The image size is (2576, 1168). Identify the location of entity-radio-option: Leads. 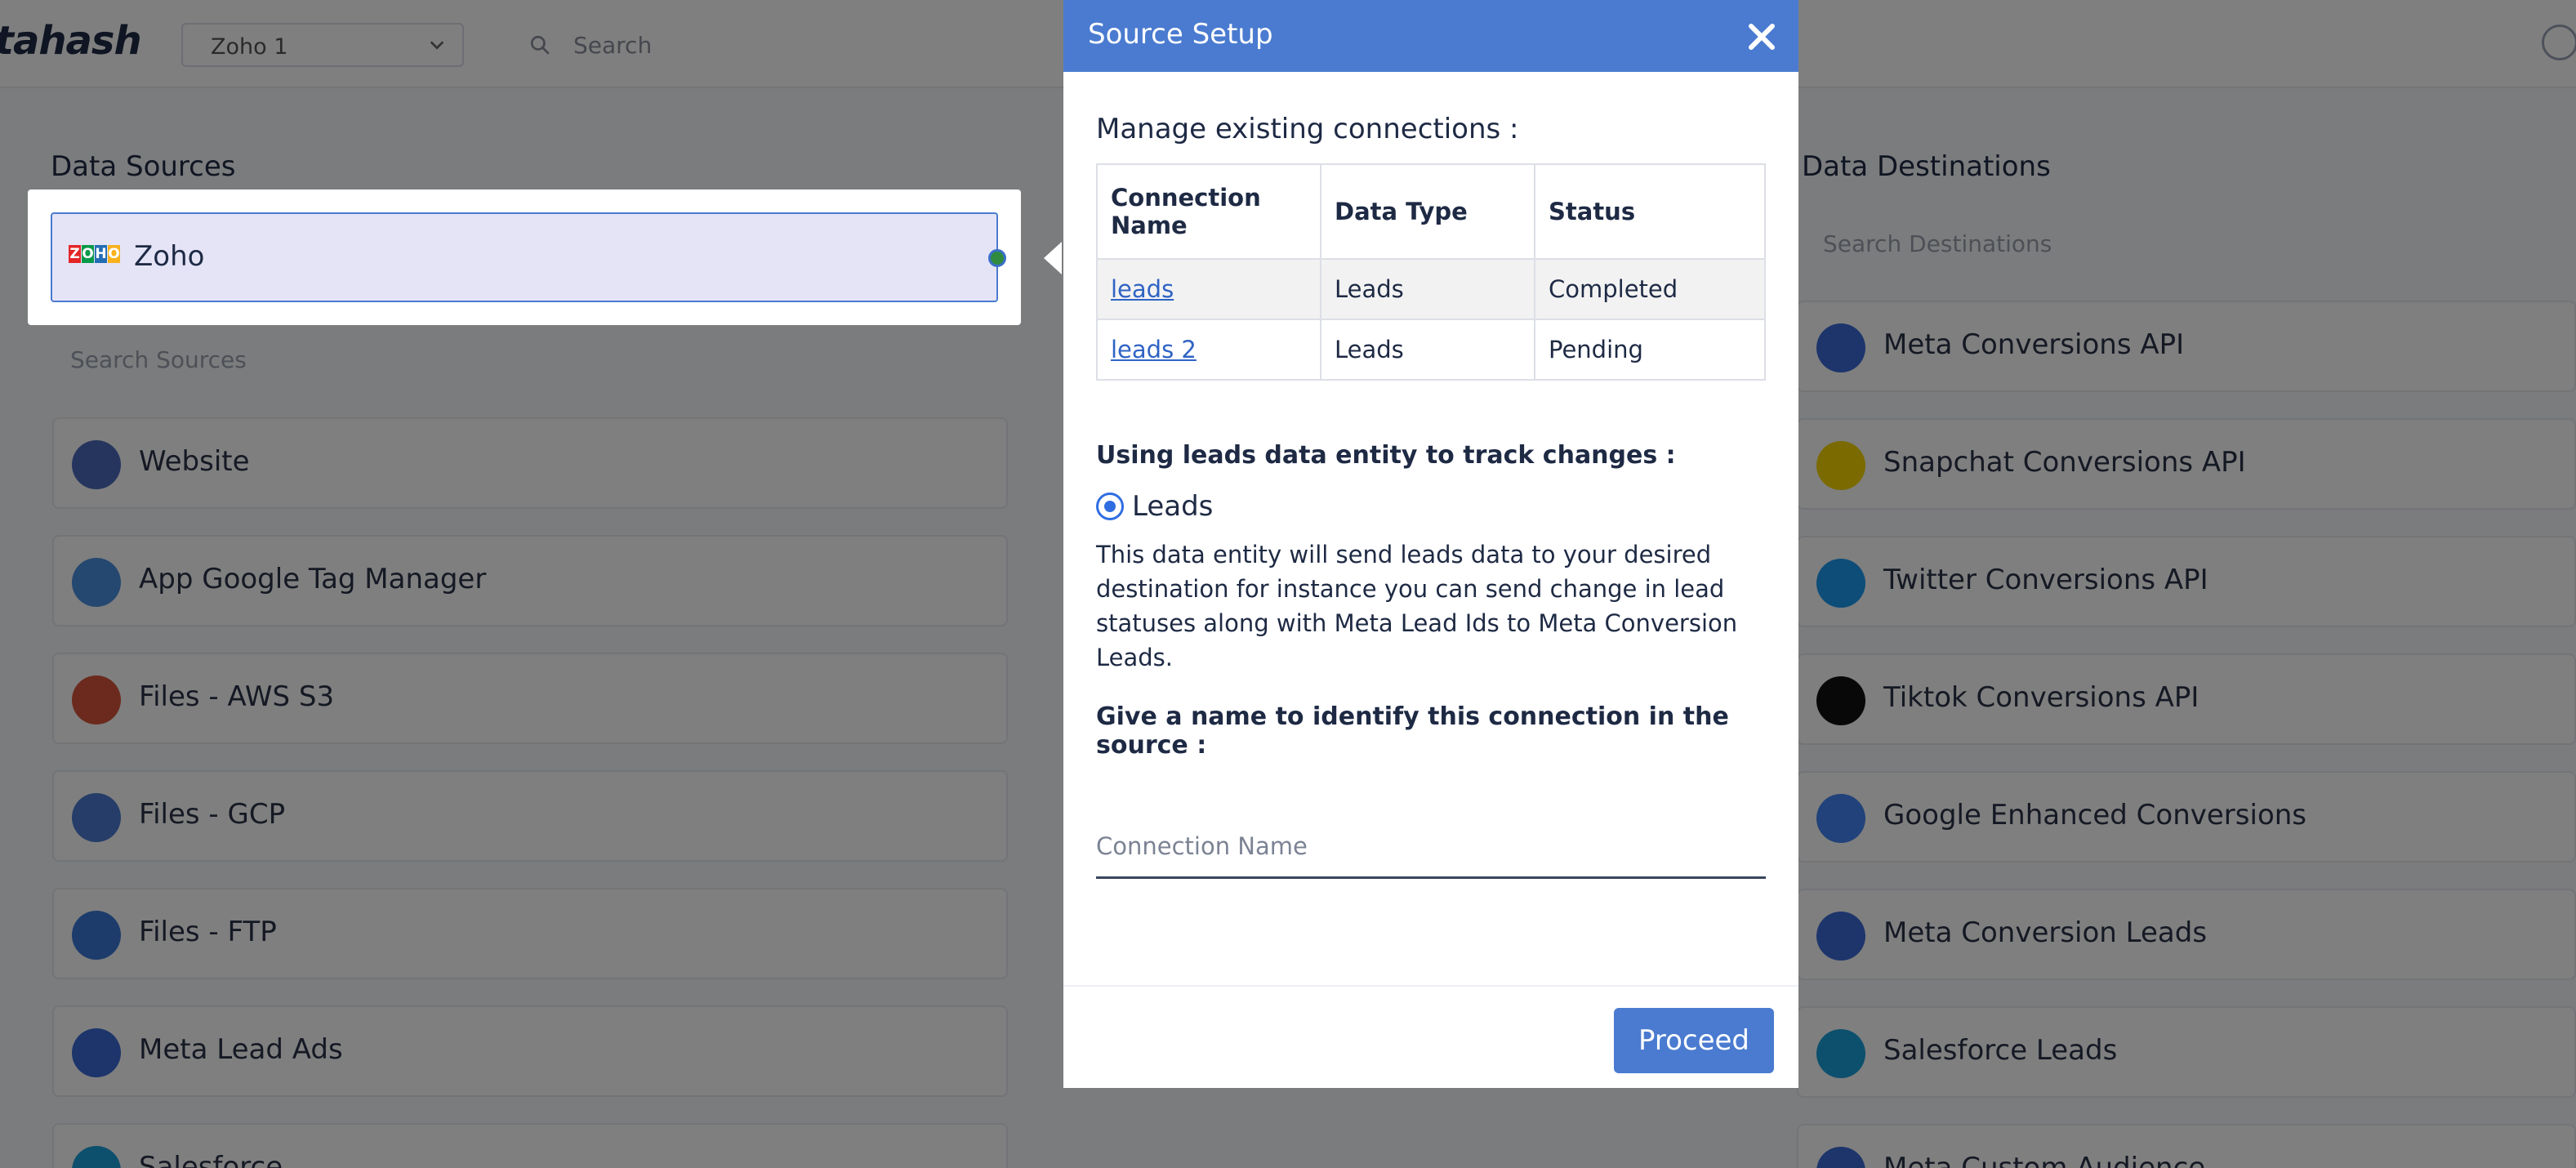
(1154, 506).